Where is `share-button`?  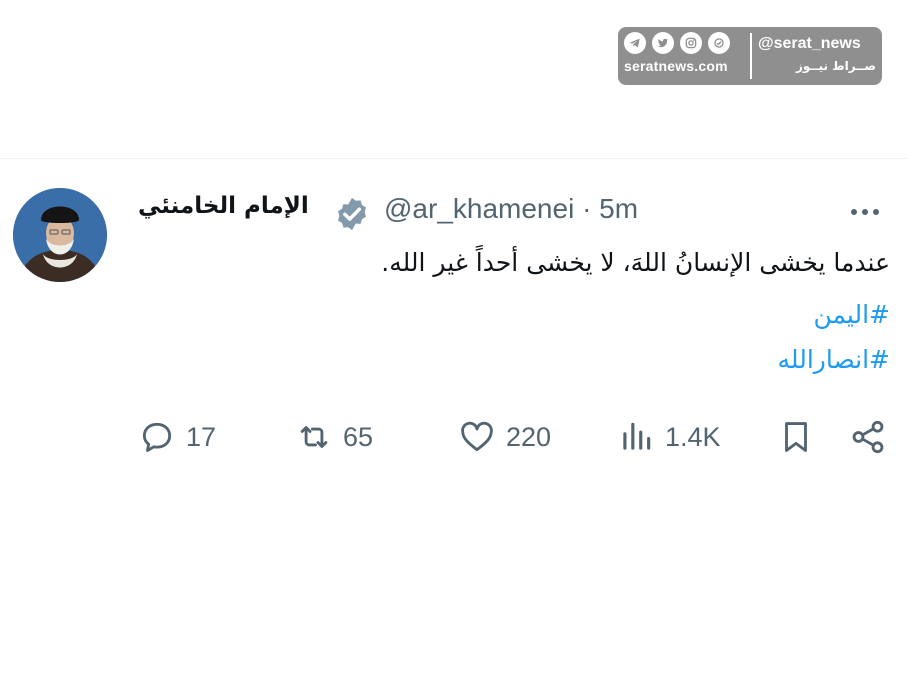 share-button is located at coordinates (868, 437).